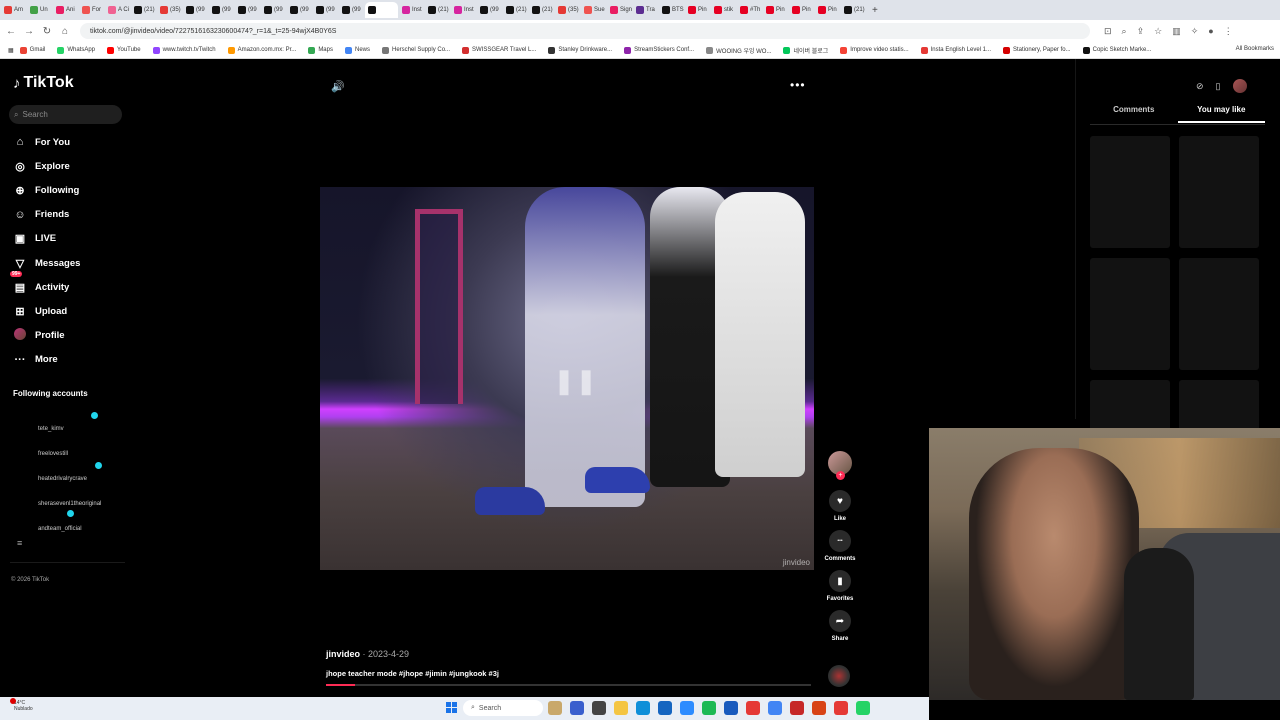 This screenshot has width=1280, height=720. I want to click on bookmark: YouTube, so click(124, 50).